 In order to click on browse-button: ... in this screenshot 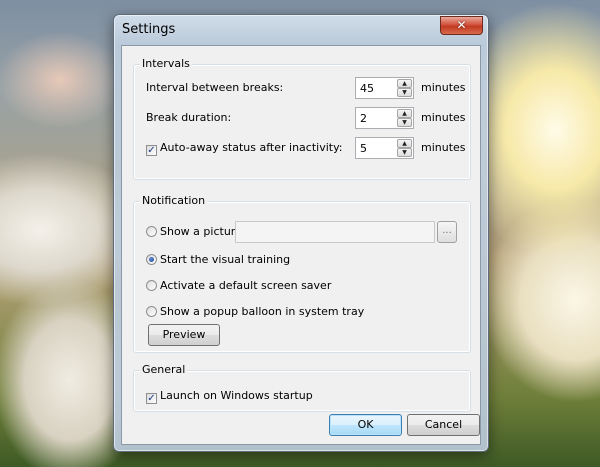, I will do `click(447, 232)`.